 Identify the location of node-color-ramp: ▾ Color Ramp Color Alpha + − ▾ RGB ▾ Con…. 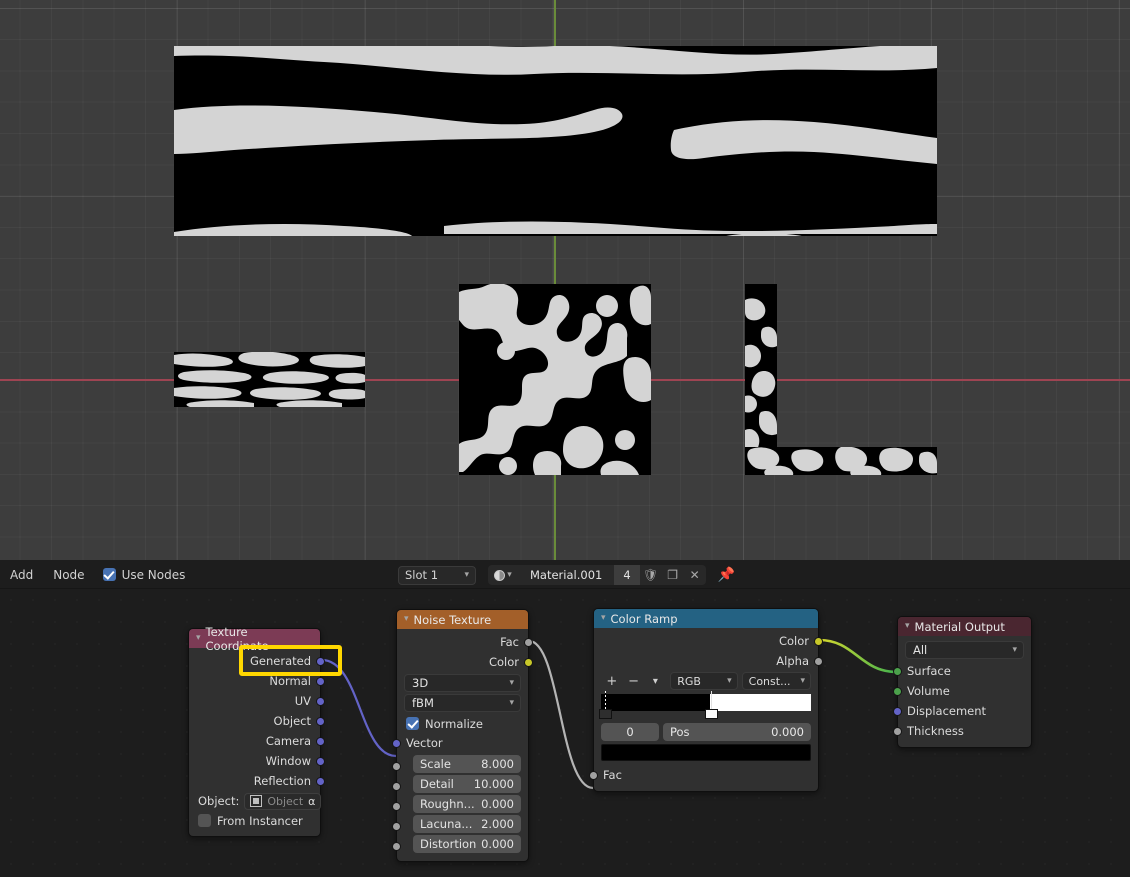
(706, 700).